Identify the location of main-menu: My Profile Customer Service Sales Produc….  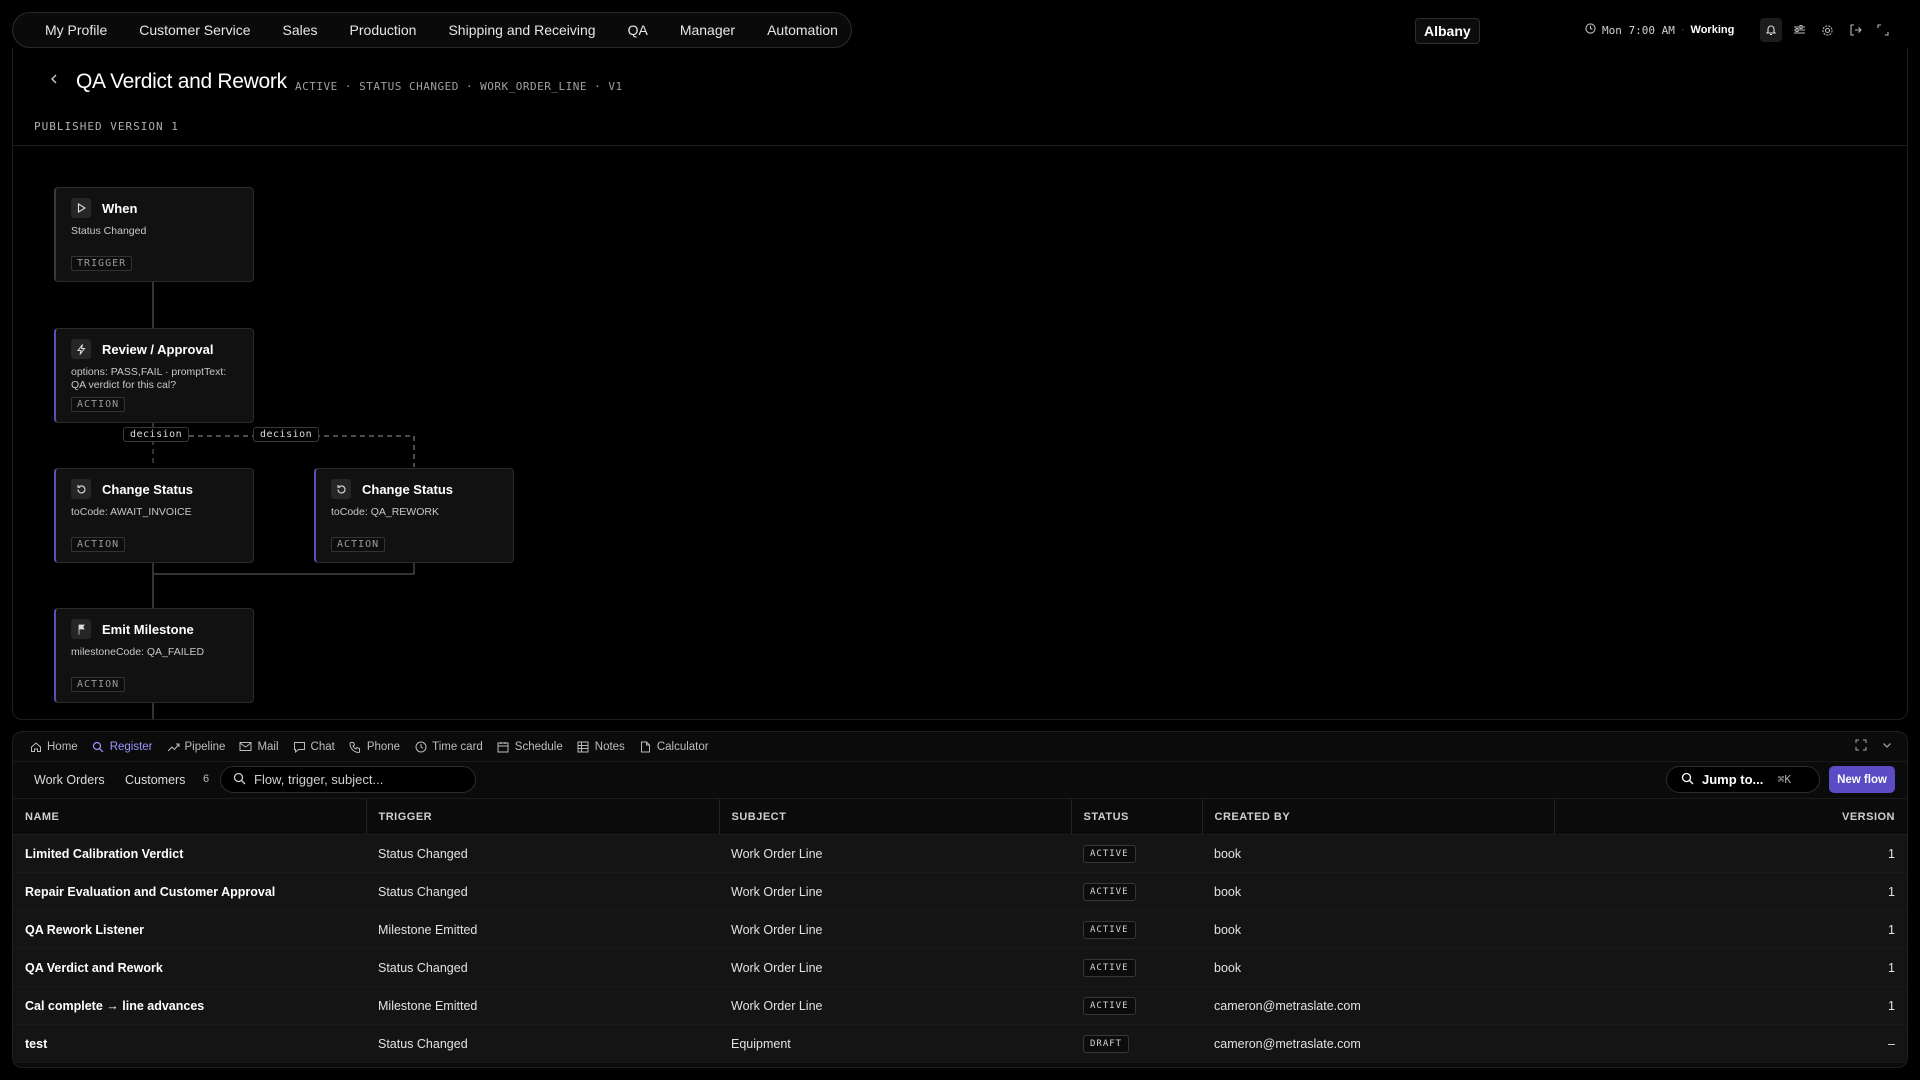
(432, 30).